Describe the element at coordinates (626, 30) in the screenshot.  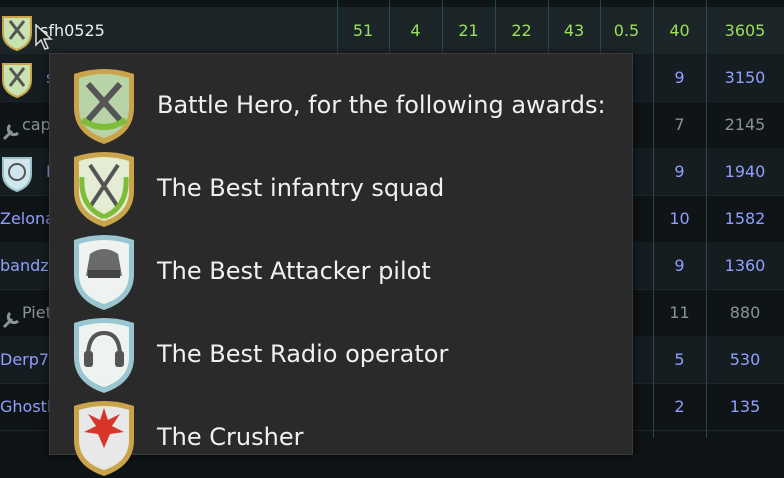
I see `stat-cell: 0.5` at that location.